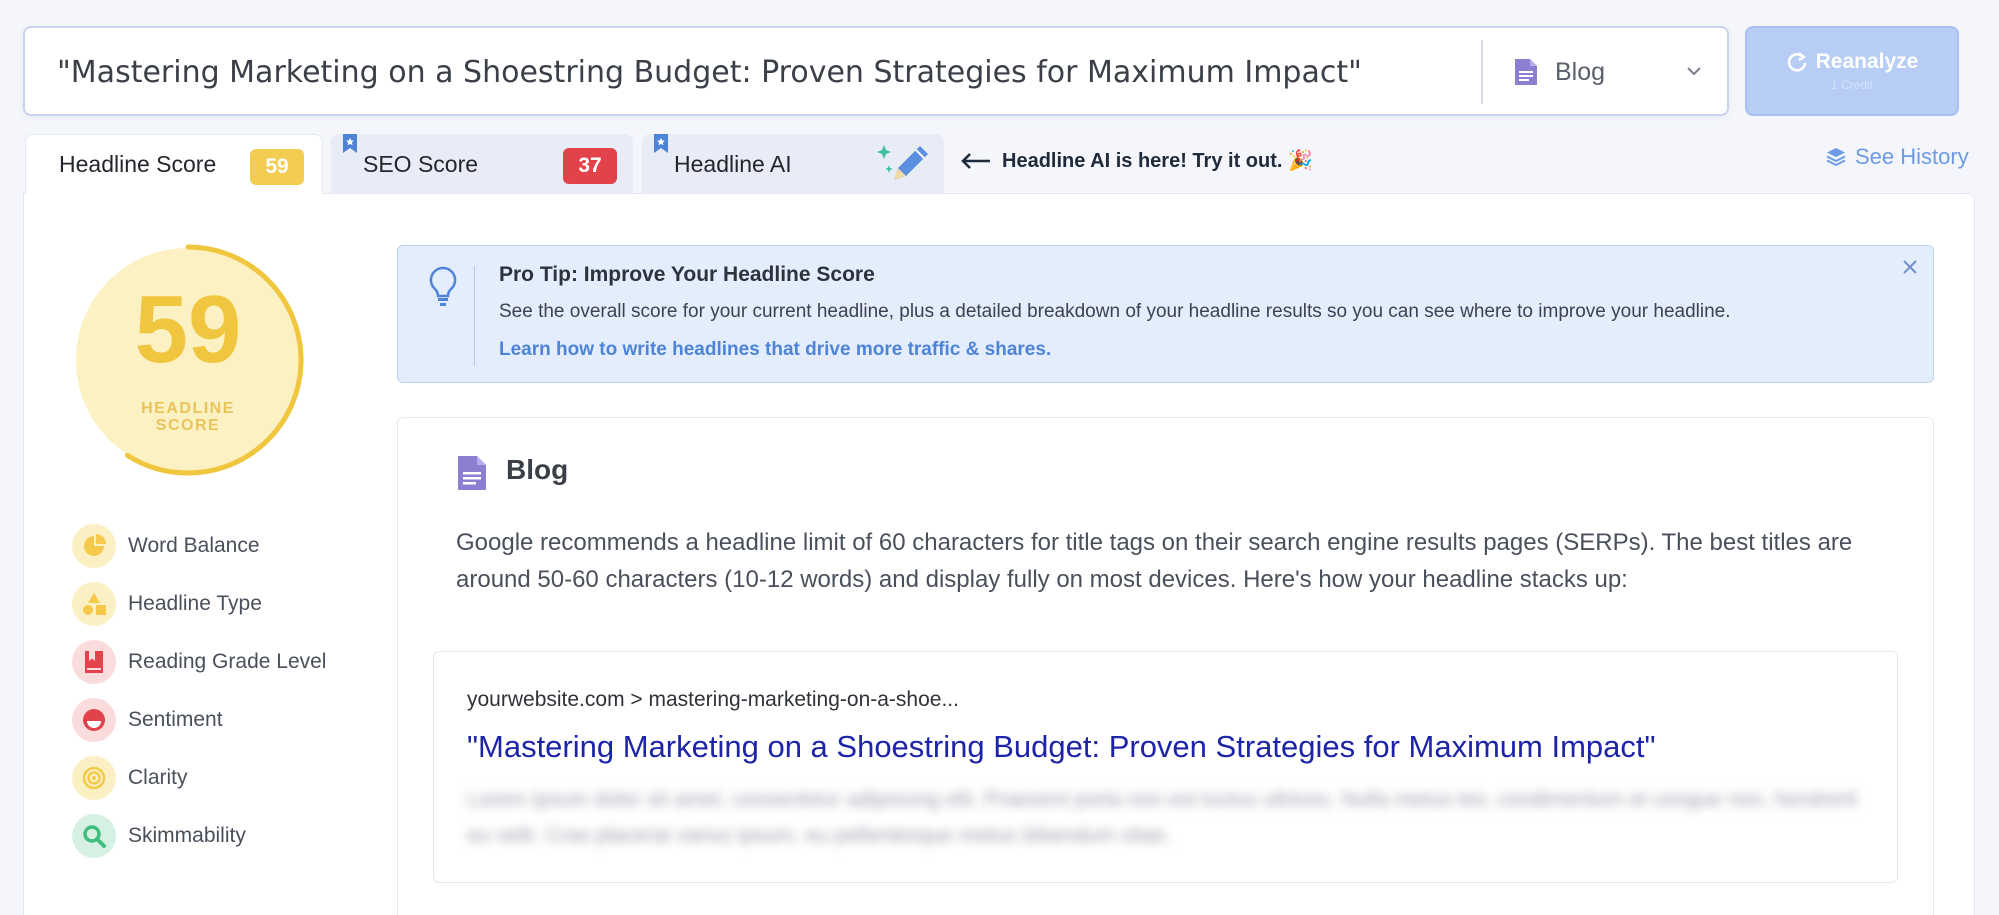 The width and height of the screenshot is (1999, 915). What do you see at coordinates (1580, 71) in the screenshot?
I see `content-type-label: Blog` at bounding box center [1580, 71].